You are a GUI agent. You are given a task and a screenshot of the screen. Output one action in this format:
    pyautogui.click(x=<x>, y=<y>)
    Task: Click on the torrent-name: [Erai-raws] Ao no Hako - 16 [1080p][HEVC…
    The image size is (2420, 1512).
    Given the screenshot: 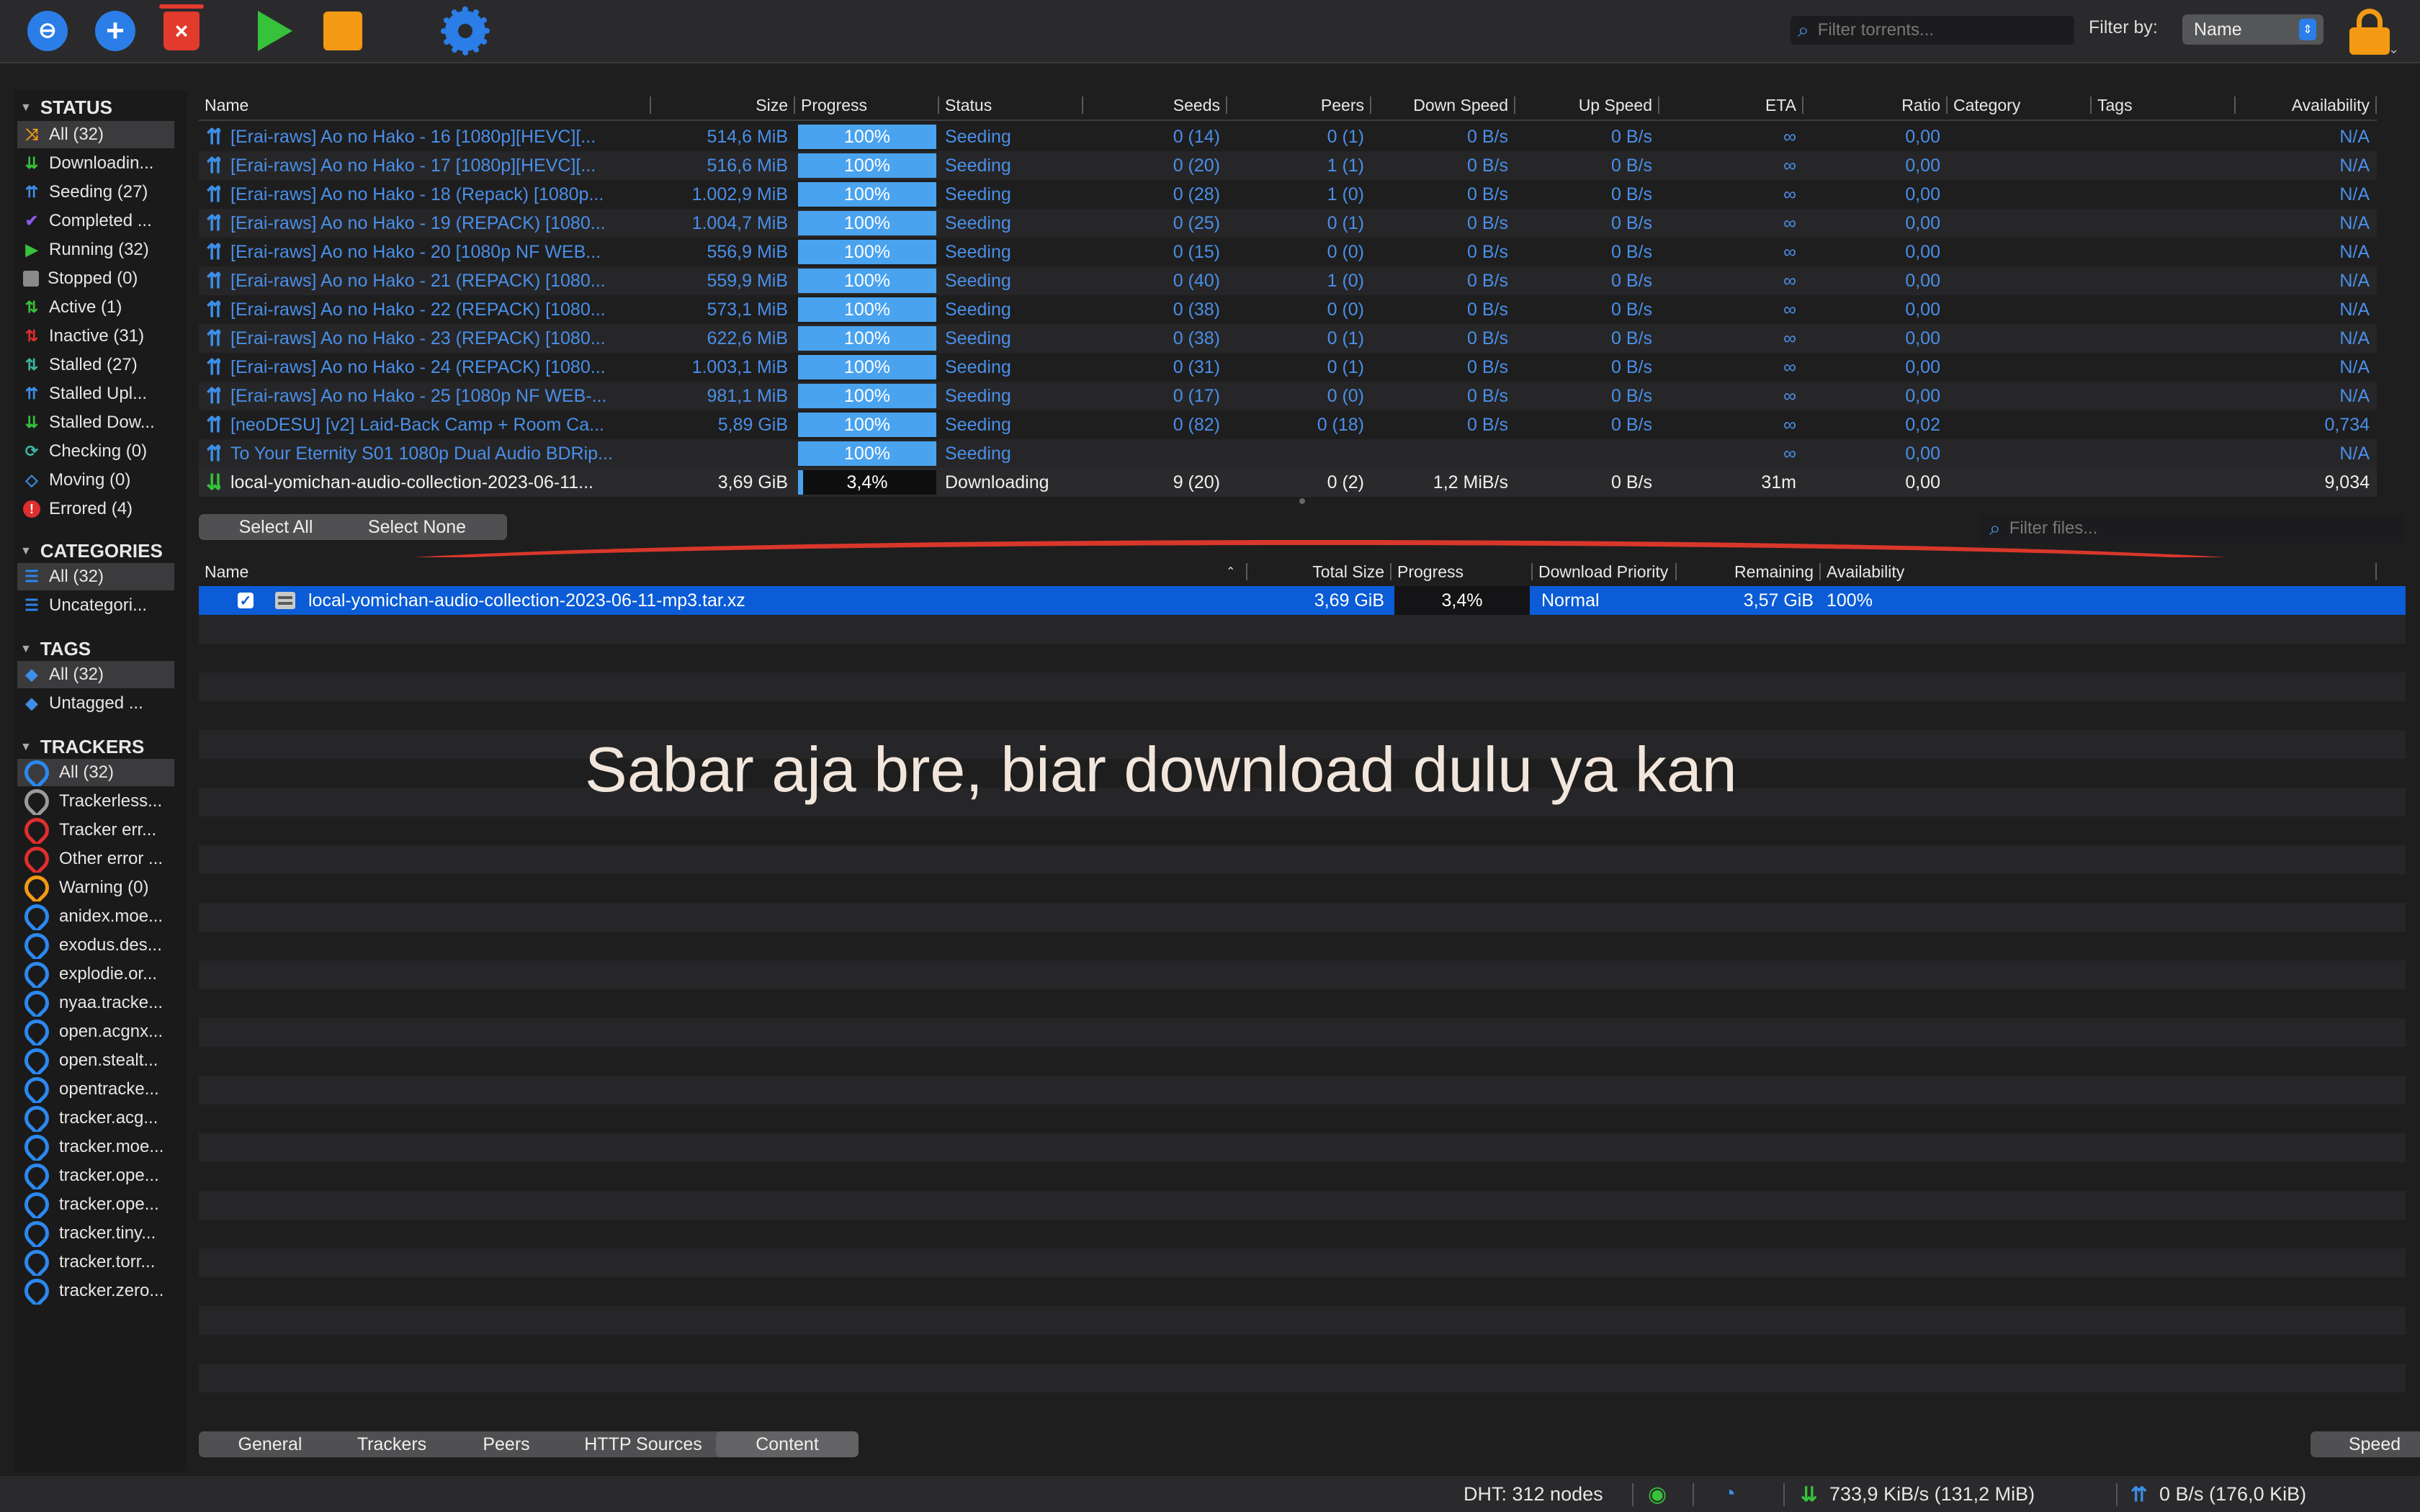 What is the action you would take?
    pyautogui.click(x=413, y=136)
    